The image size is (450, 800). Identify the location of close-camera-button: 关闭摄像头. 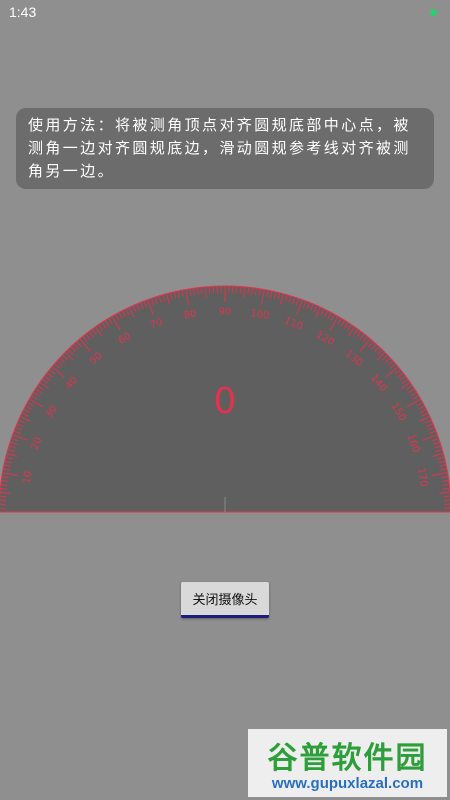
(225, 600).